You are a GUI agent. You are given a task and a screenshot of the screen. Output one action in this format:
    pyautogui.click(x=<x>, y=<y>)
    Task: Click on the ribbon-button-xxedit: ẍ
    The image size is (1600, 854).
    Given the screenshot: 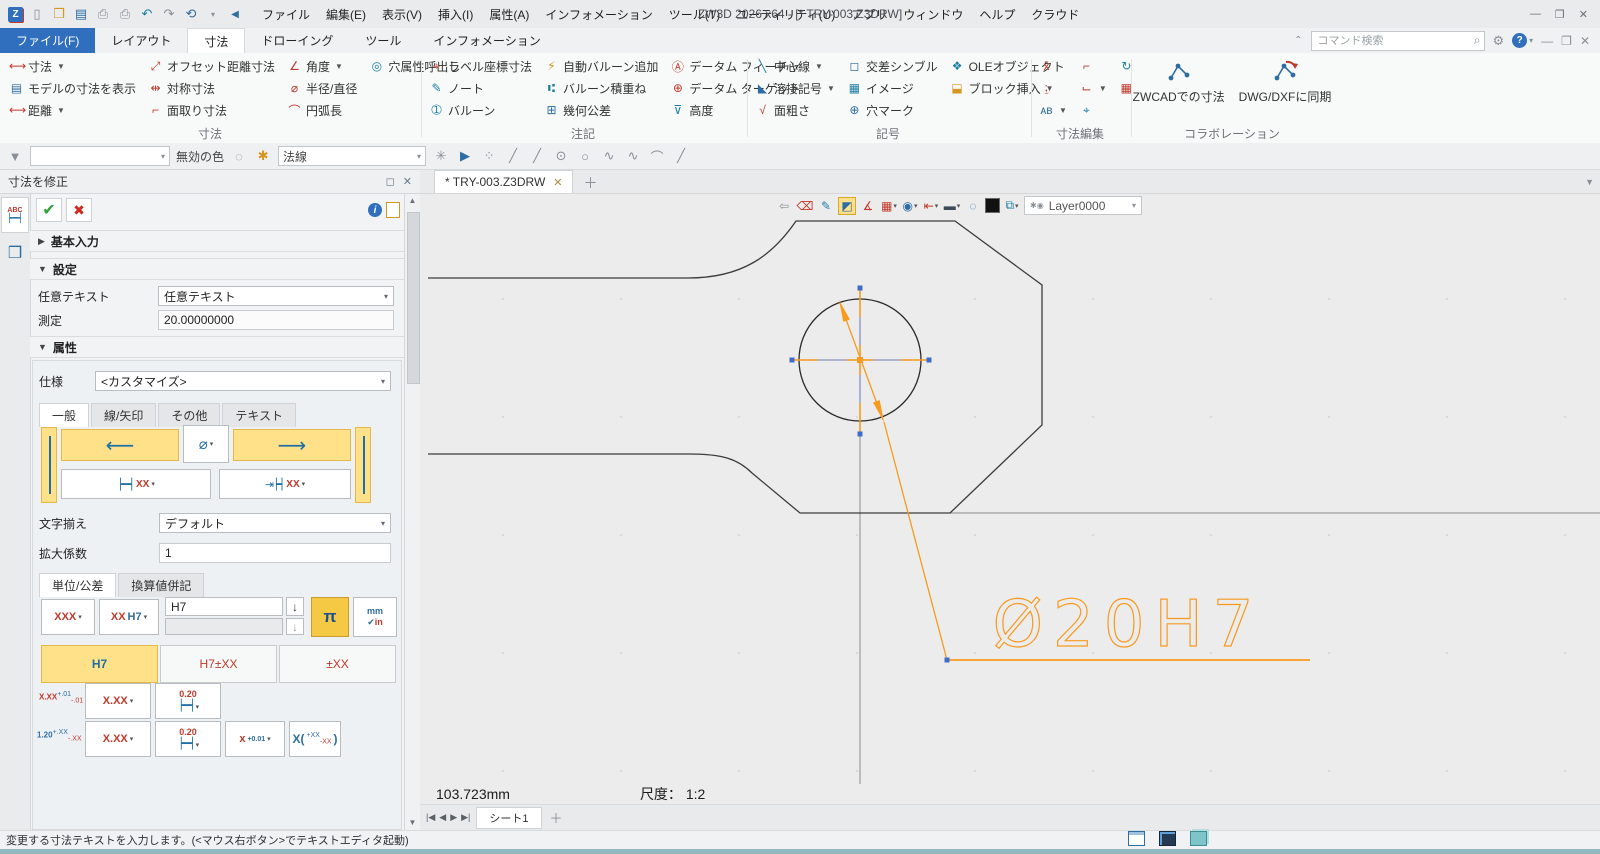 What is the action you would take?
    pyautogui.click(x=1053, y=66)
    